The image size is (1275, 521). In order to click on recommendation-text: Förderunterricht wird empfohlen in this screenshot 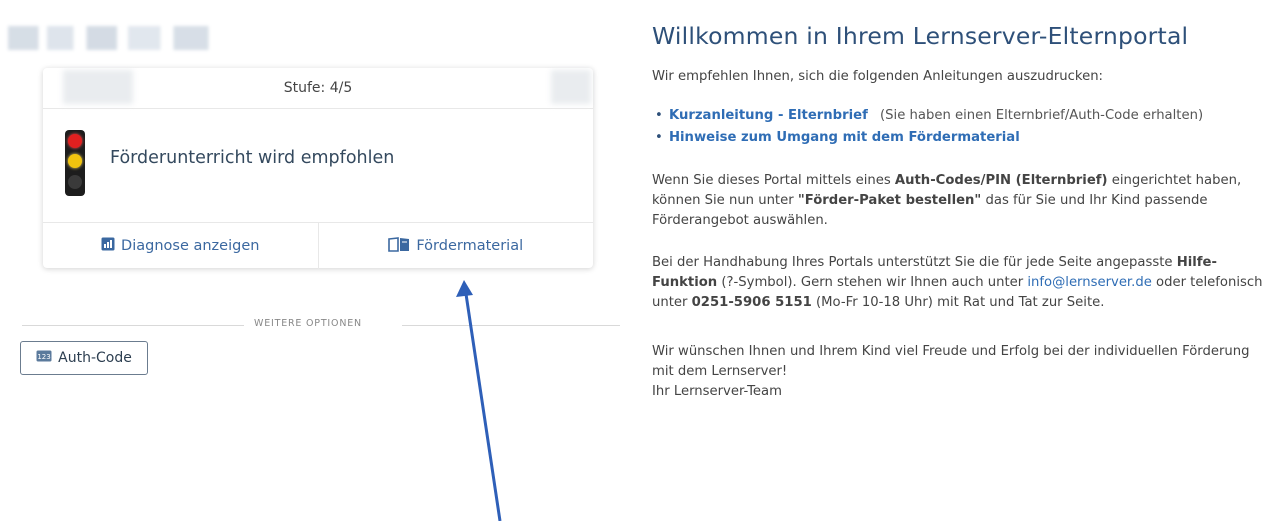, I will do `click(252, 158)`.